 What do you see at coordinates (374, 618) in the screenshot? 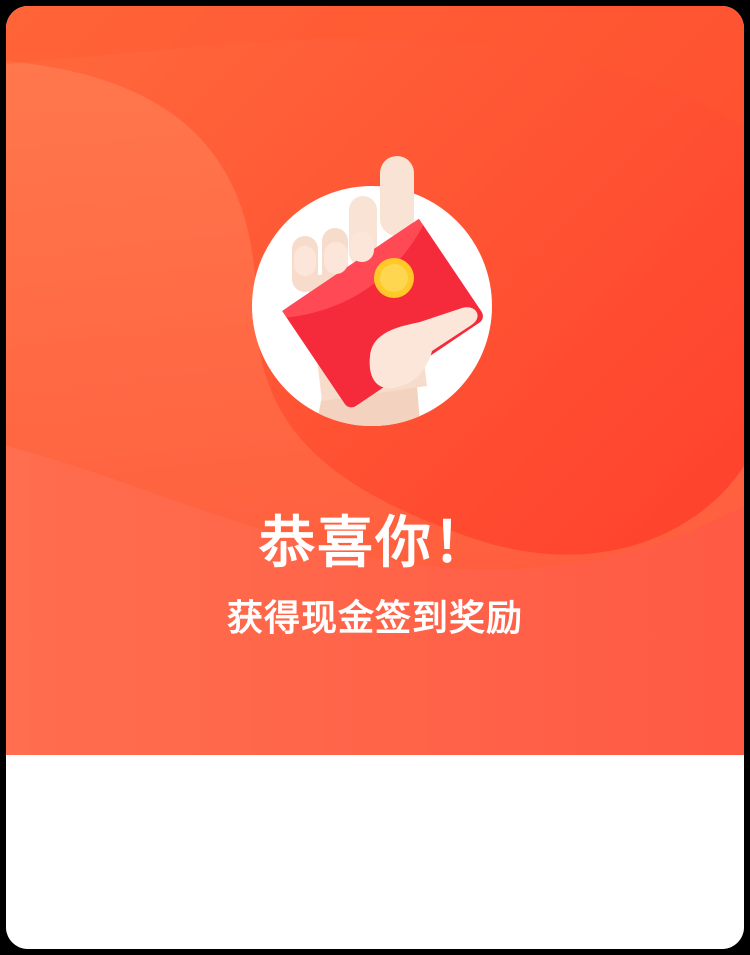
I see `reward-subtitle: 获得现金签到奖励` at bounding box center [374, 618].